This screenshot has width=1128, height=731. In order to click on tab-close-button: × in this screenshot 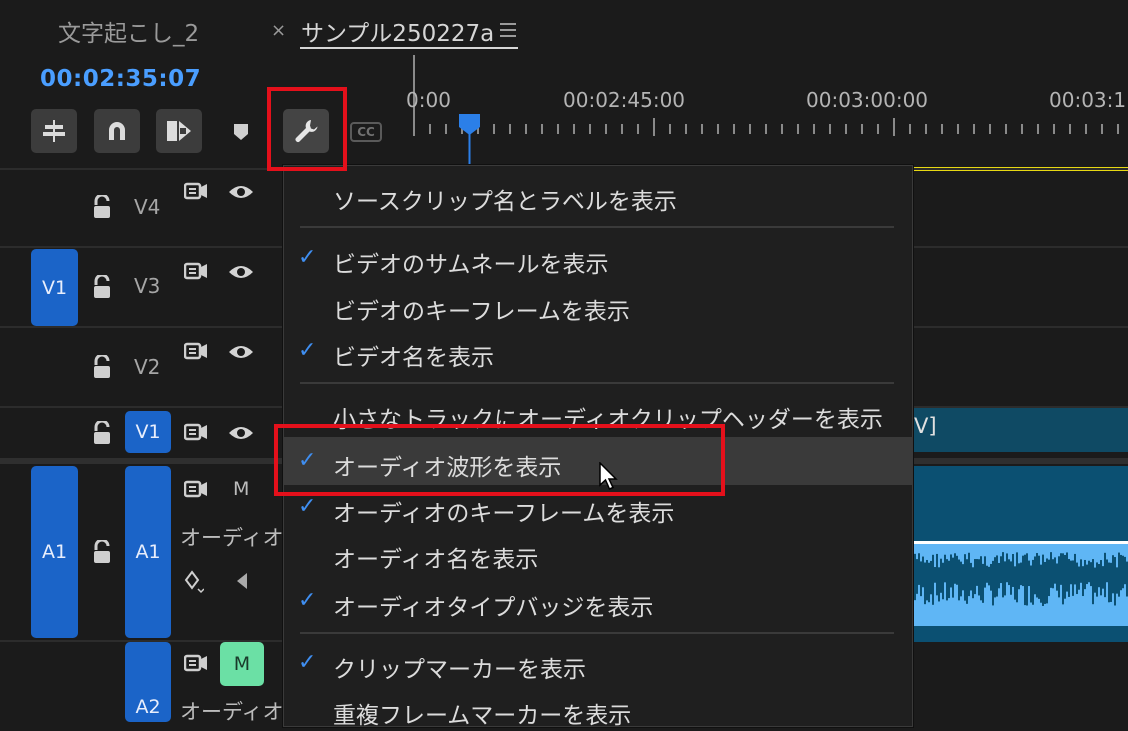, I will do `click(278, 30)`.